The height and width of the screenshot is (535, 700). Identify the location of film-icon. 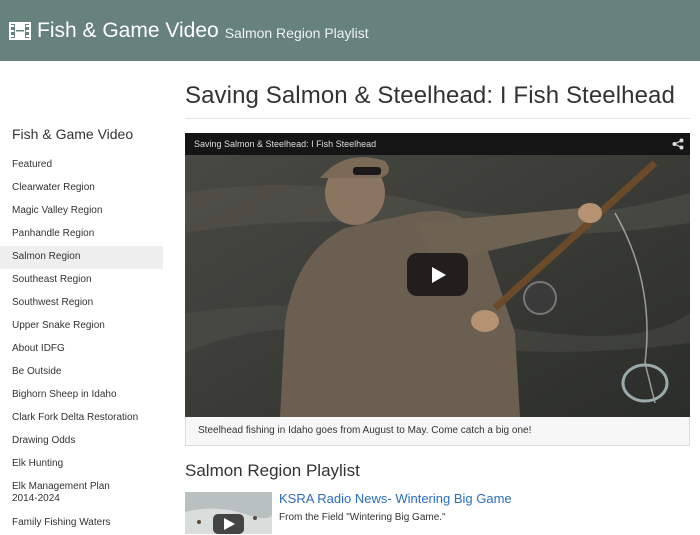
(20, 30).